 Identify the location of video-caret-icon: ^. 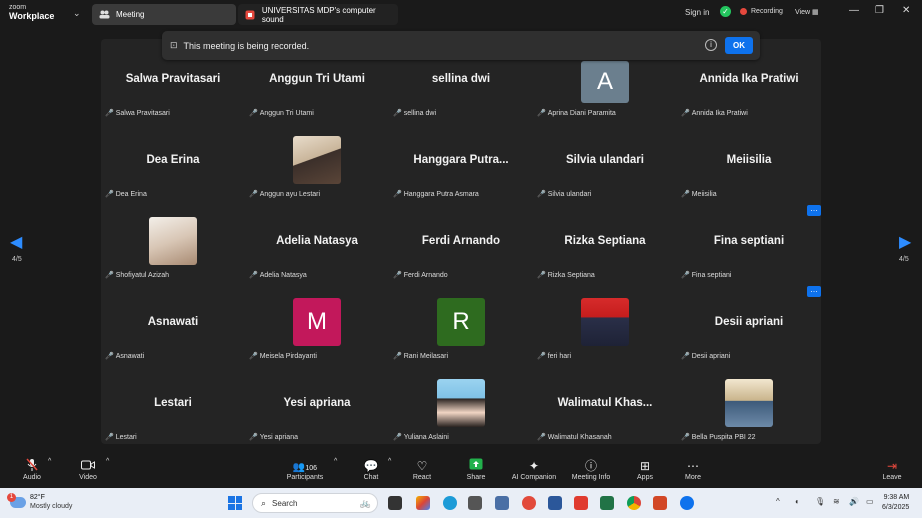
(107, 461).